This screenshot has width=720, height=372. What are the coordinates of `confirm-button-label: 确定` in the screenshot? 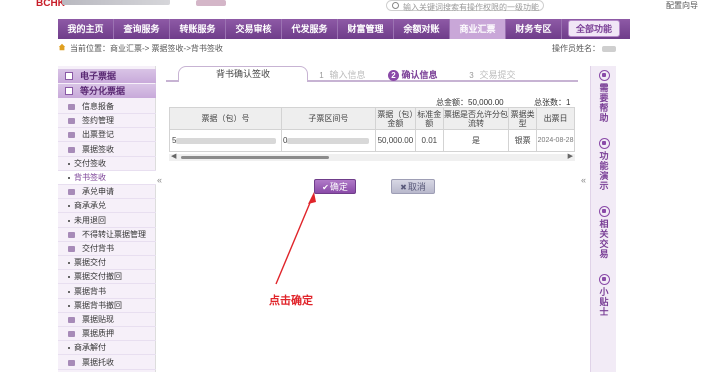 It's located at (338, 187).